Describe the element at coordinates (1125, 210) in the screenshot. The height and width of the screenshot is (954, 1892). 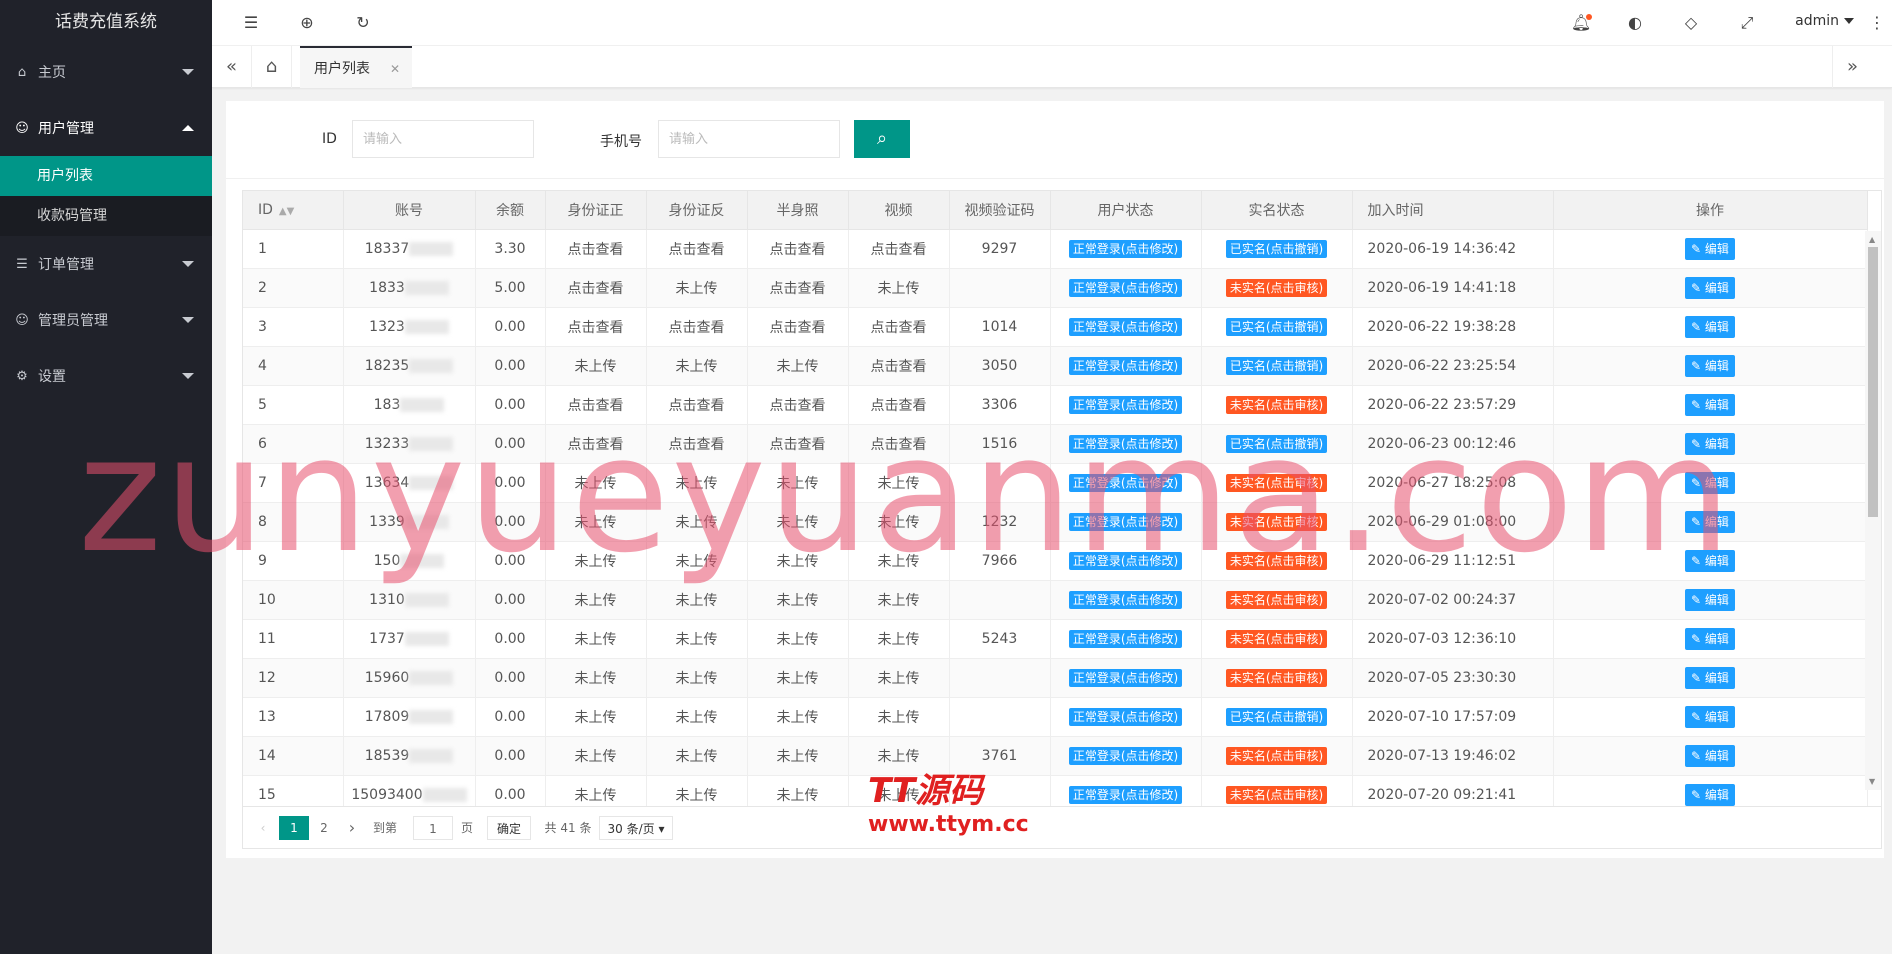
I see `column-header-label: 用户状态` at that location.